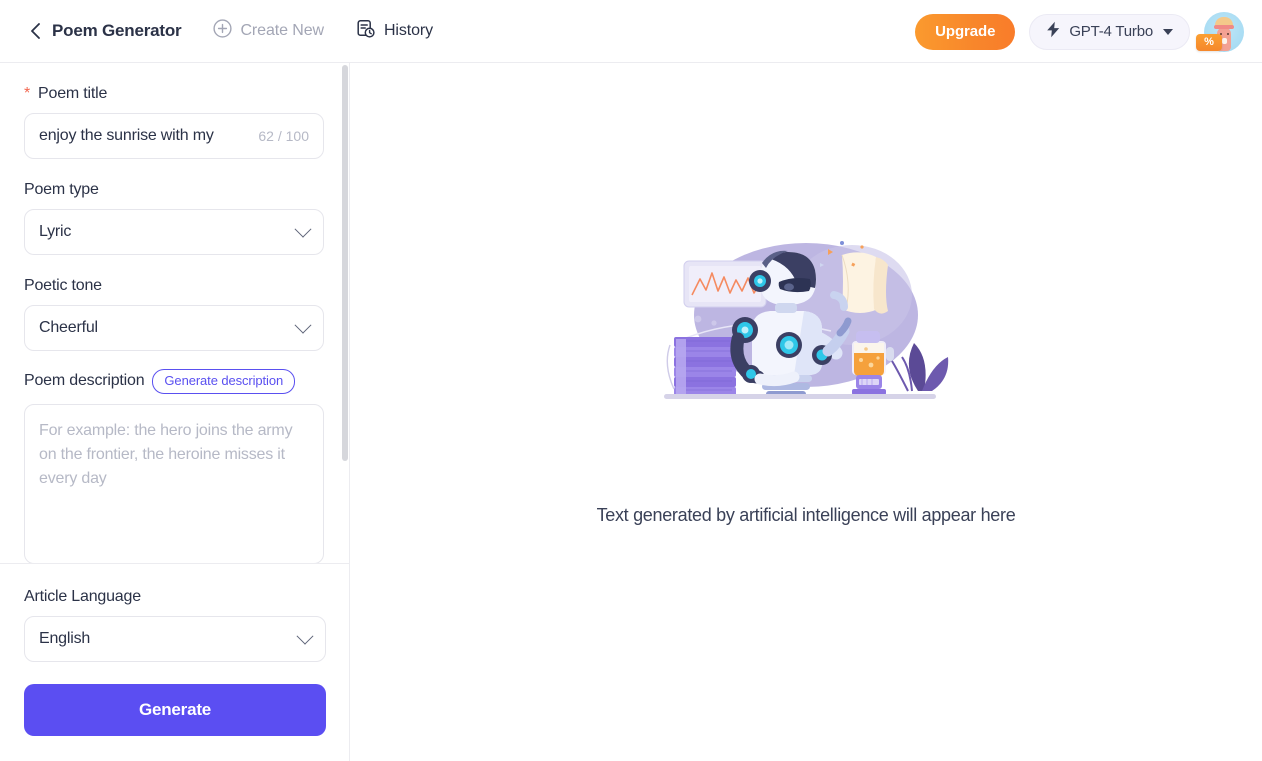  Describe the element at coordinates (174, 328) in the screenshot. I see `poetic-tone-select: Cheerful` at that location.